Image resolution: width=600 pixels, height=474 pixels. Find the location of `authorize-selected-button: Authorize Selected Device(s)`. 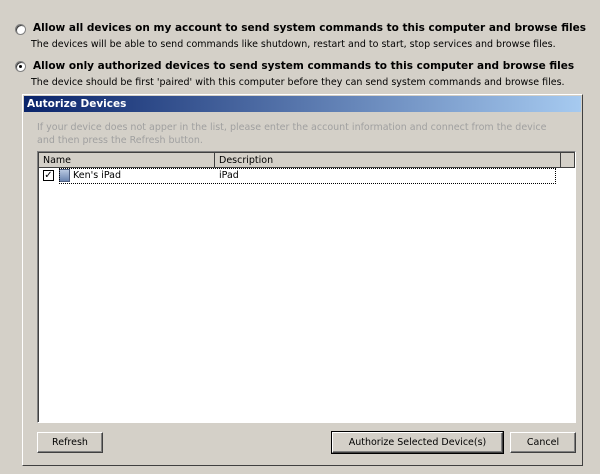

authorize-selected-button: Authorize Selected Device(s) is located at coordinates (417, 442).